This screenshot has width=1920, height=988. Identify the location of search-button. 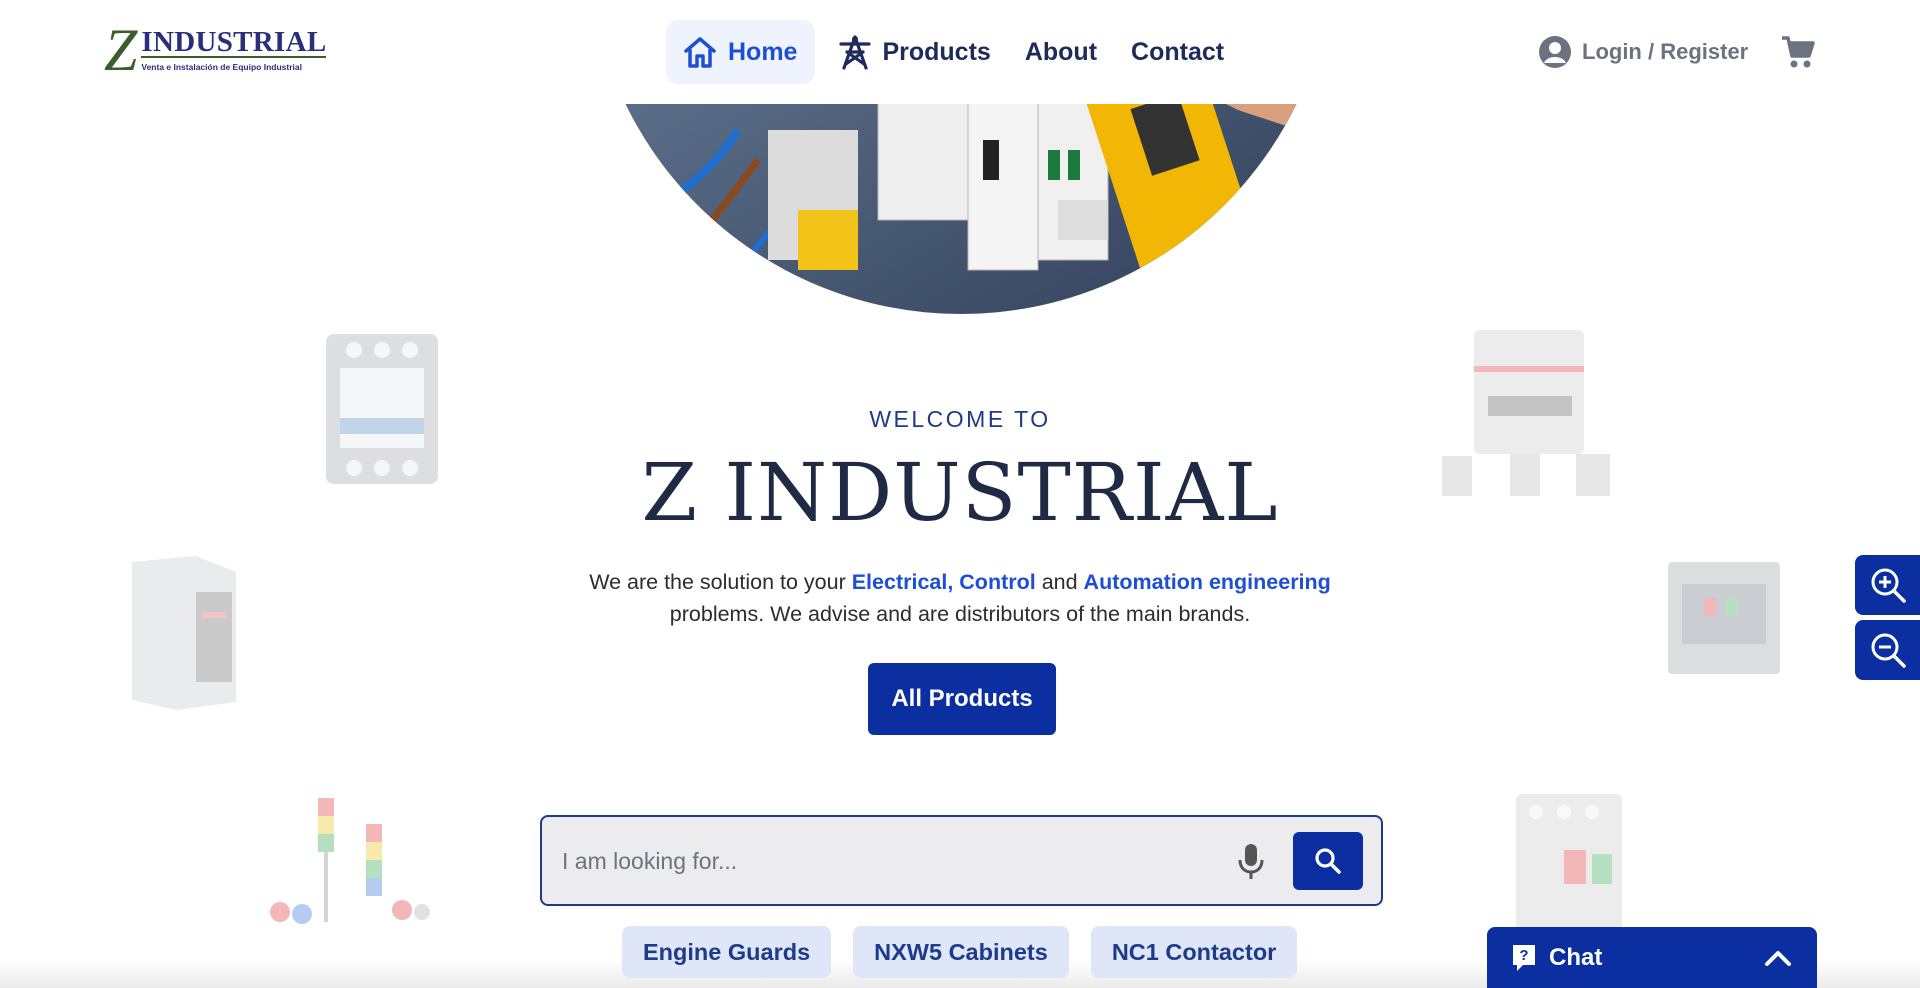
(1328, 861).